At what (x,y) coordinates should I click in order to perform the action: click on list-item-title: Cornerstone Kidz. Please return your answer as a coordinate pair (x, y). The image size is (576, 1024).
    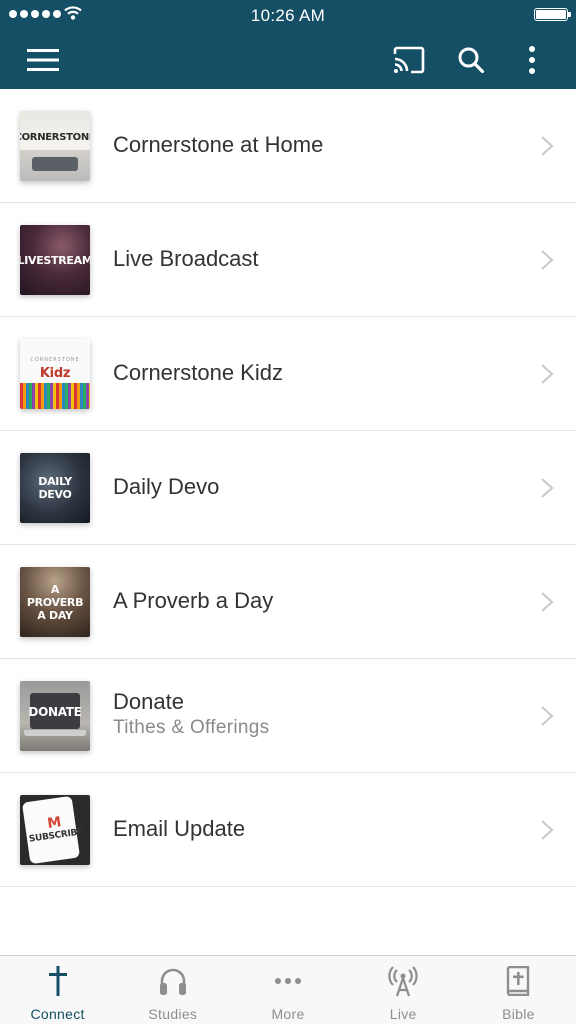
    Looking at the image, I should click on (198, 372).